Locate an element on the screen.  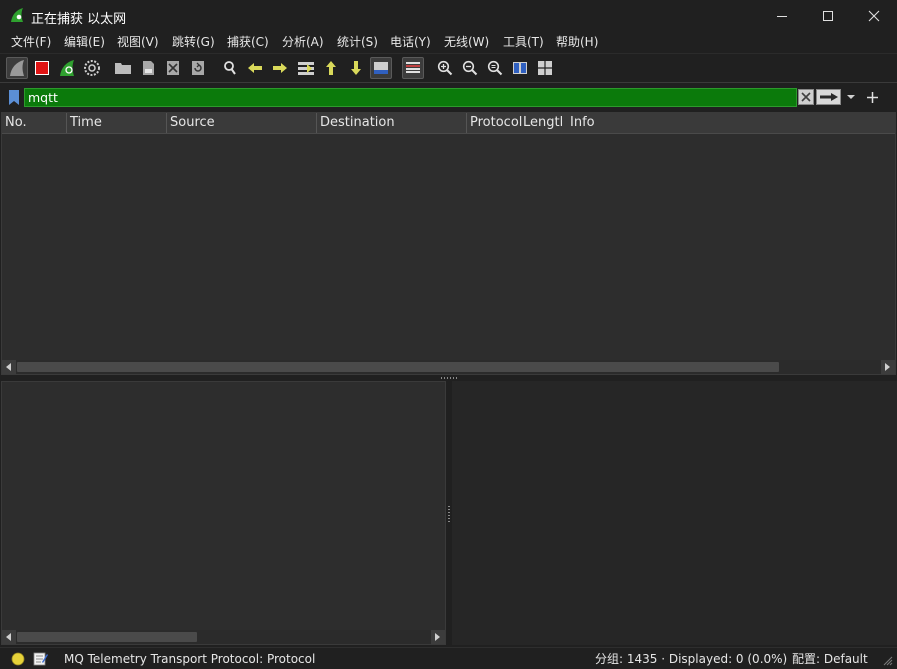
go-back-icon is located at coordinates (255, 68).